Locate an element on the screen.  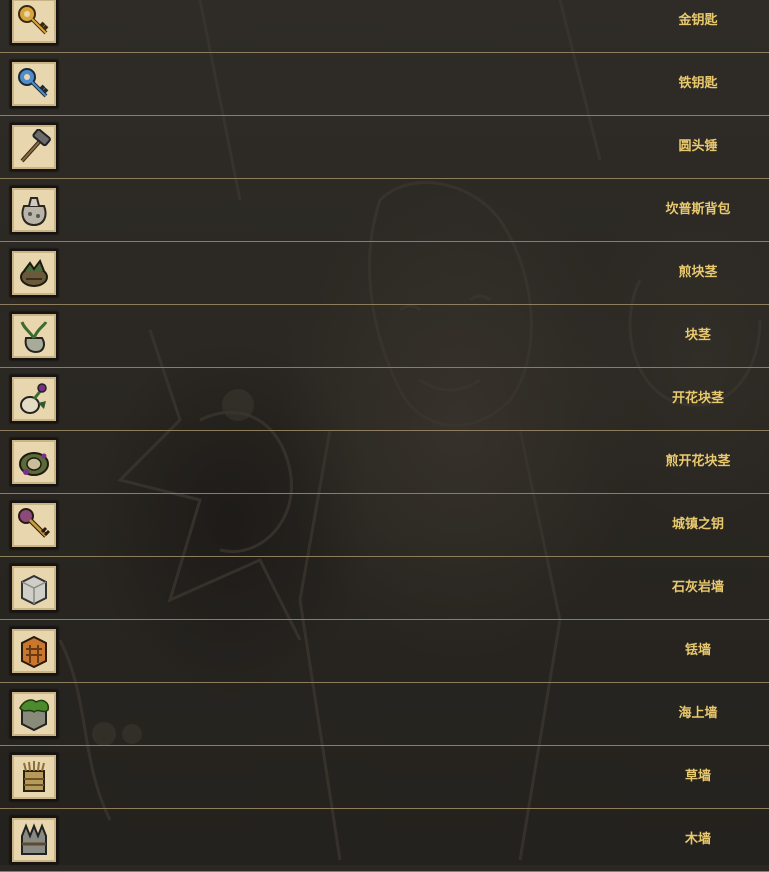
blooming-tuber-icon is located at coordinates (34, 399).